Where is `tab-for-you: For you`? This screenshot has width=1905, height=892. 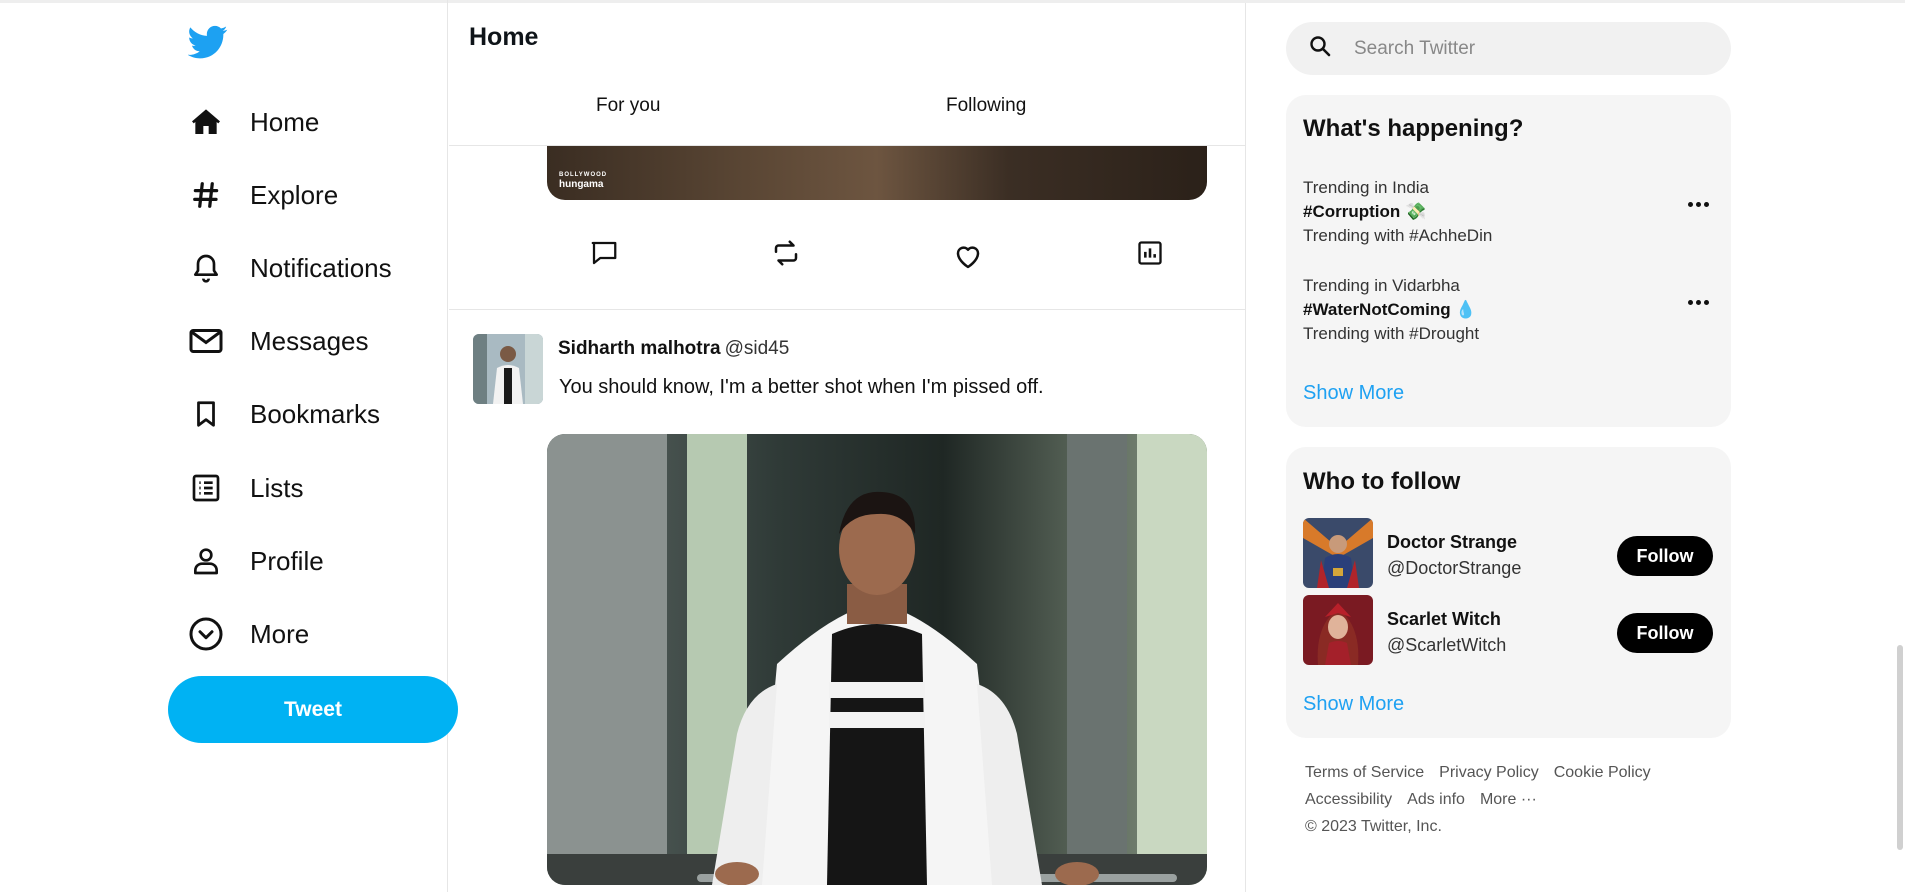
tab-for-you: For you is located at coordinates (628, 106).